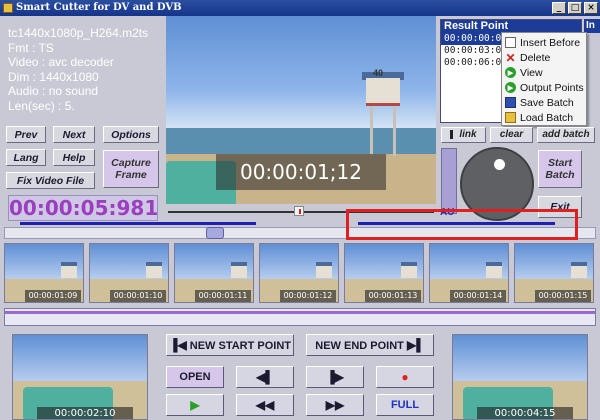 The width and height of the screenshot is (600, 420). Describe the element at coordinates (510, 117) in the screenshot. I see `load-icon` at that location.